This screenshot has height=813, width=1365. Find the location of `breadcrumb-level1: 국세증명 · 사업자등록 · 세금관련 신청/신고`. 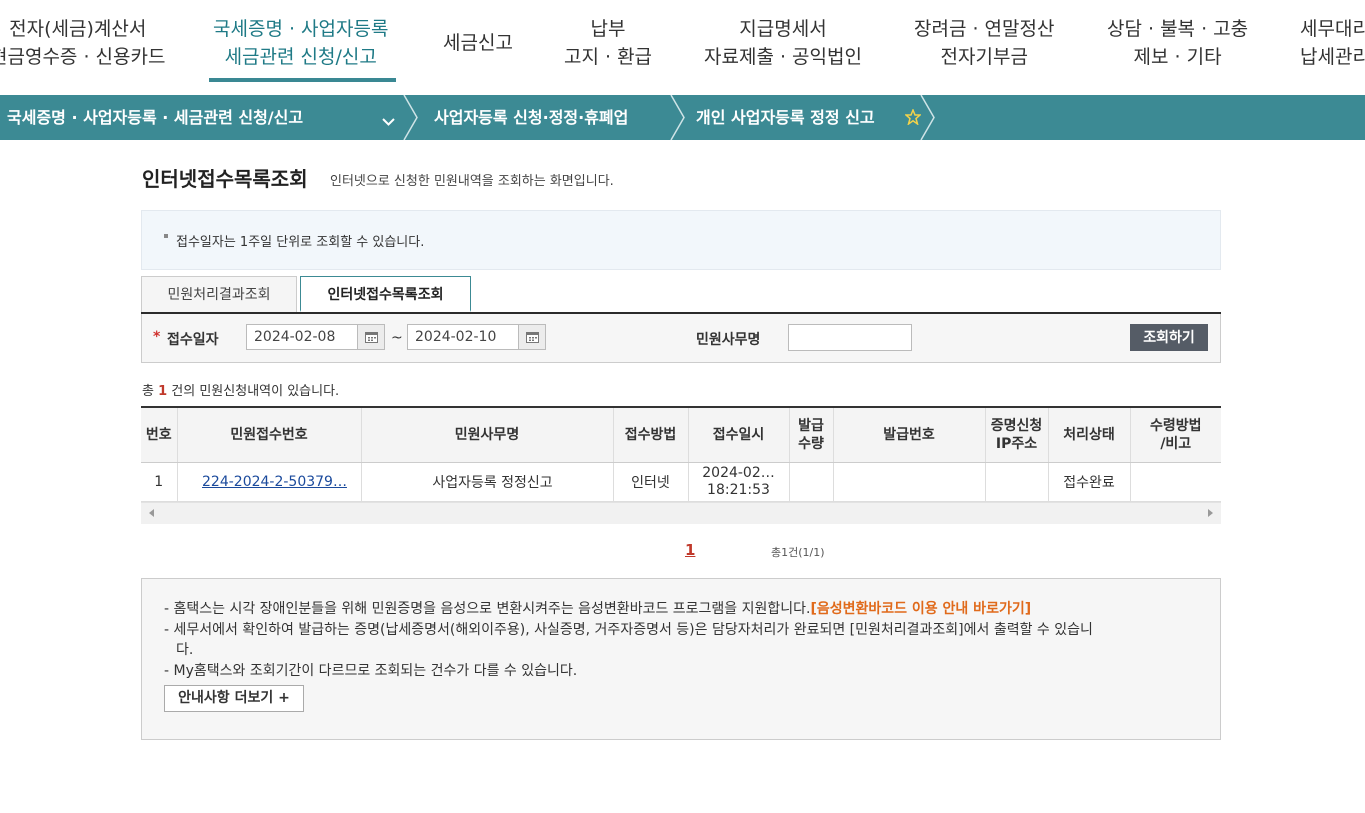

breadcrumb-level1: 국세증명 · 사업자등록 · 세금관련 신청/신고 is located at coordinates (155, 117).